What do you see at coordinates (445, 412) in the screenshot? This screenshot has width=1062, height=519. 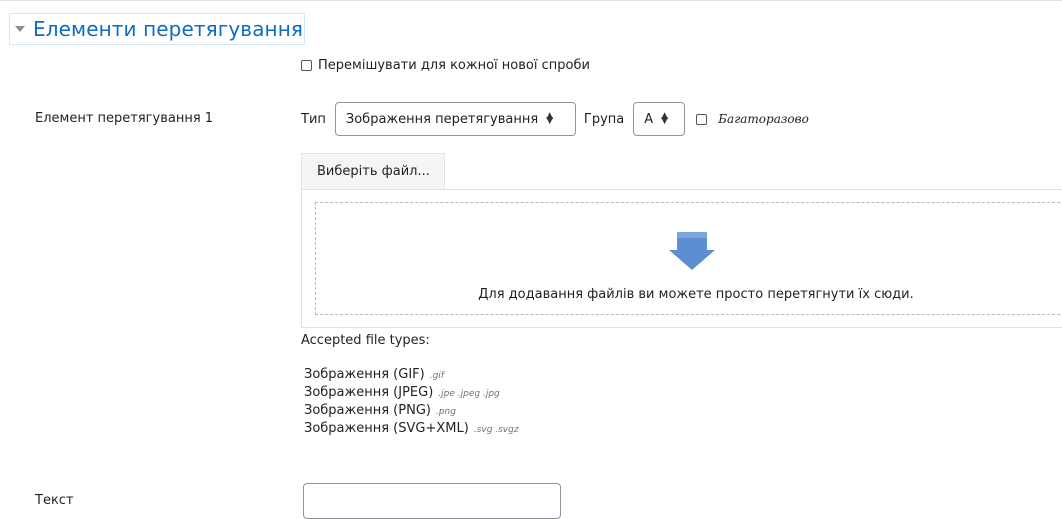 I see `file-type-ext: .png` at bounding box center [445, 412].